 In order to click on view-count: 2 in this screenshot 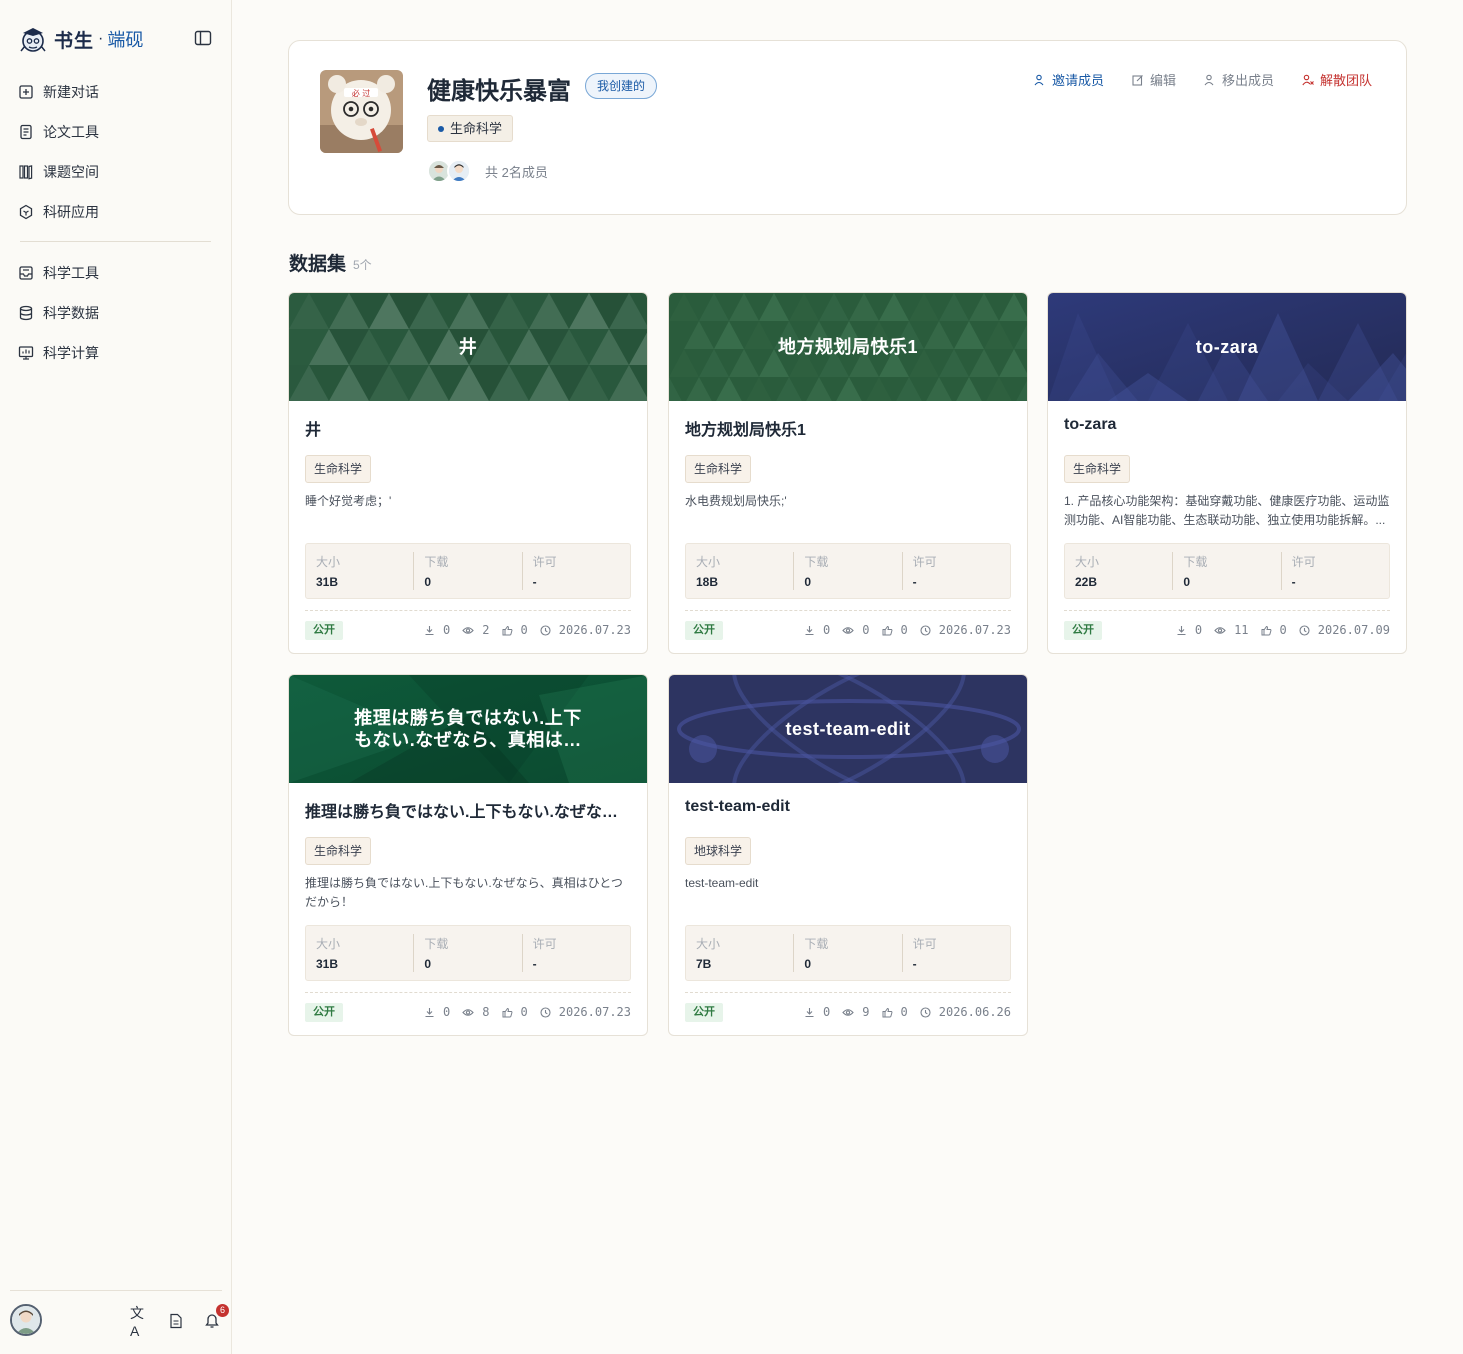, I will do `click(476, 630)`.